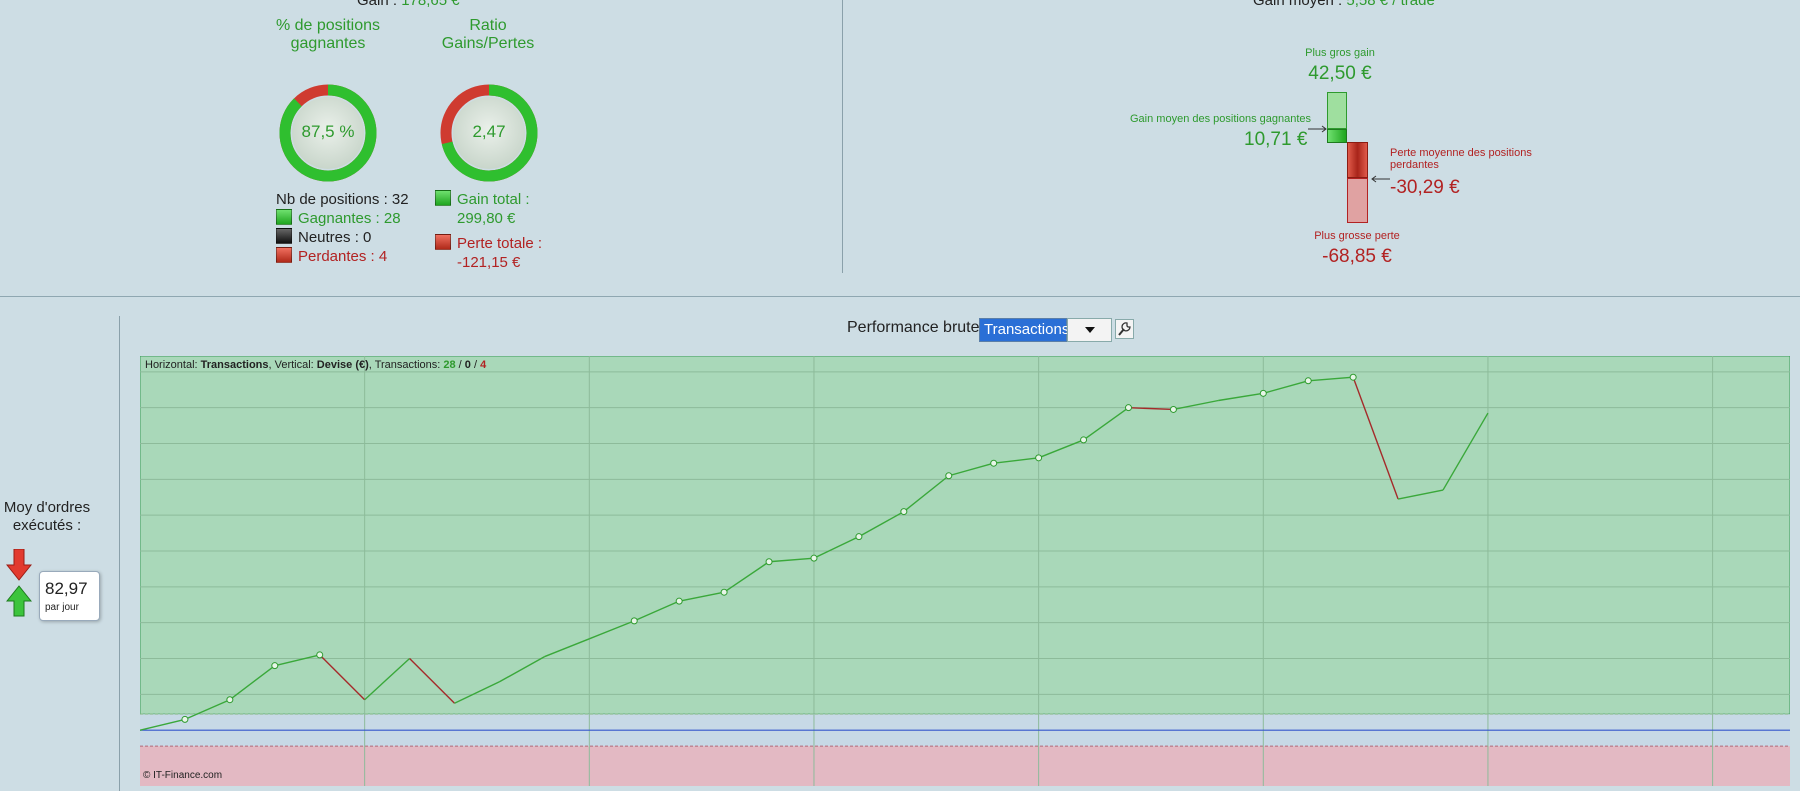  Describe the element at coordinates (173, 365) in the screenshot. I see `chart-h-prefix: Horizontal:` at that location.